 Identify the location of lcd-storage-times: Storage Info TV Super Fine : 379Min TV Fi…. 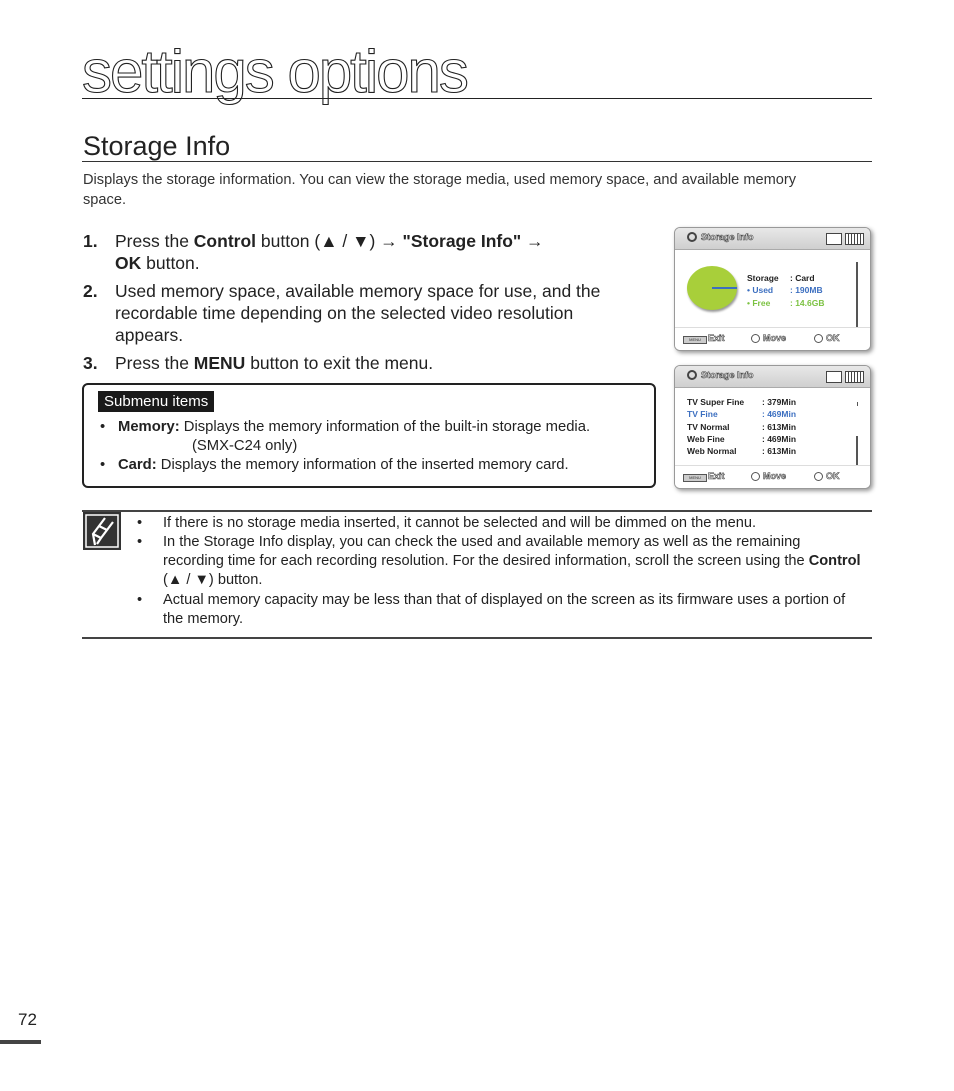
(772, 427).